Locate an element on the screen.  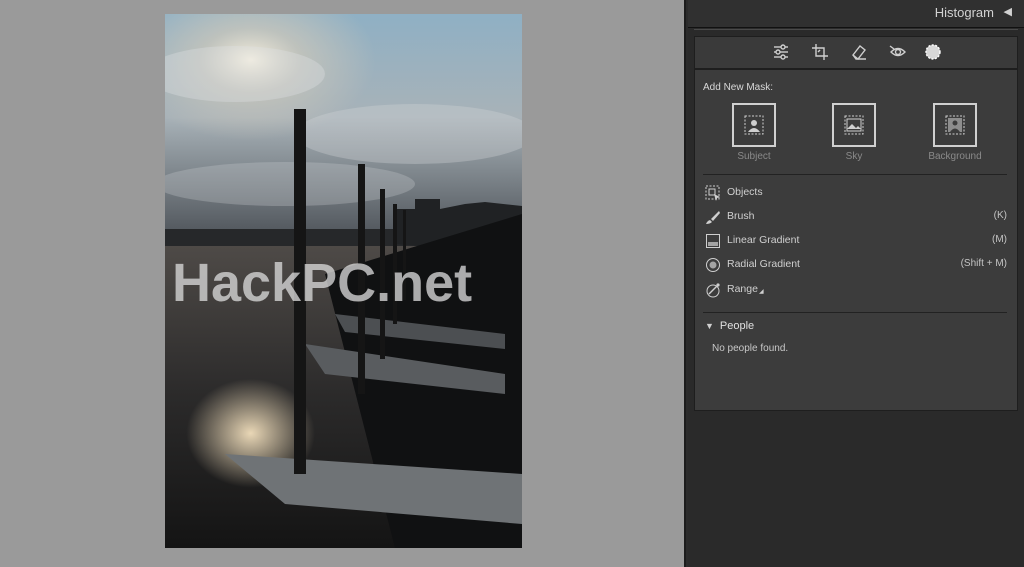
histogram-header: Histogram ◀ is located at coordinates (856, 14).